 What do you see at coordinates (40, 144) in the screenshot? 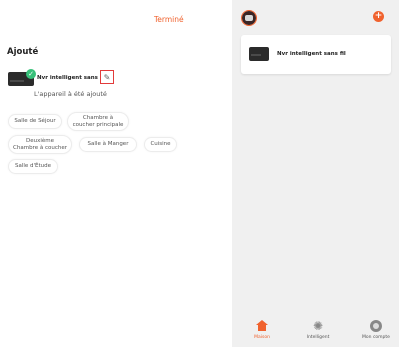
I see `room-chip: Deuxième Chambre à coucher` at bounding box center [40, 144].